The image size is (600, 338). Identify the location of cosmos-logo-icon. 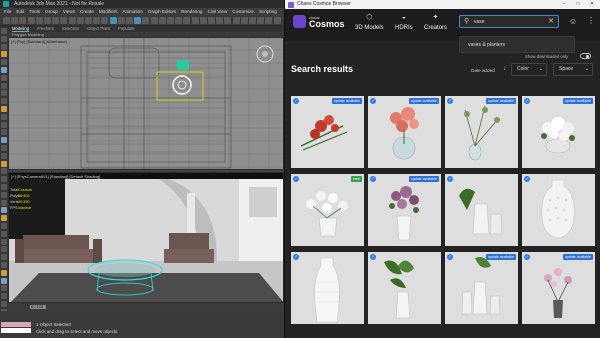
(299, 21).